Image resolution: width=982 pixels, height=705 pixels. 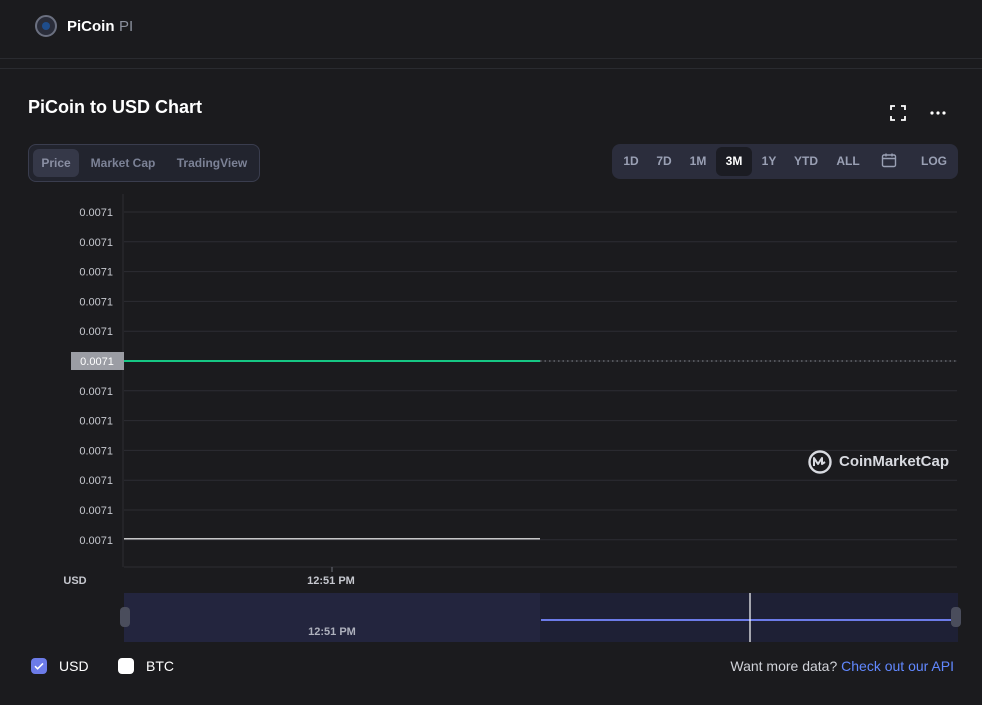 What do you see at coordinates (491, 29) in the screenshot?
I see `top-bar: PiCoin PI` at bounding box center [491, 29].